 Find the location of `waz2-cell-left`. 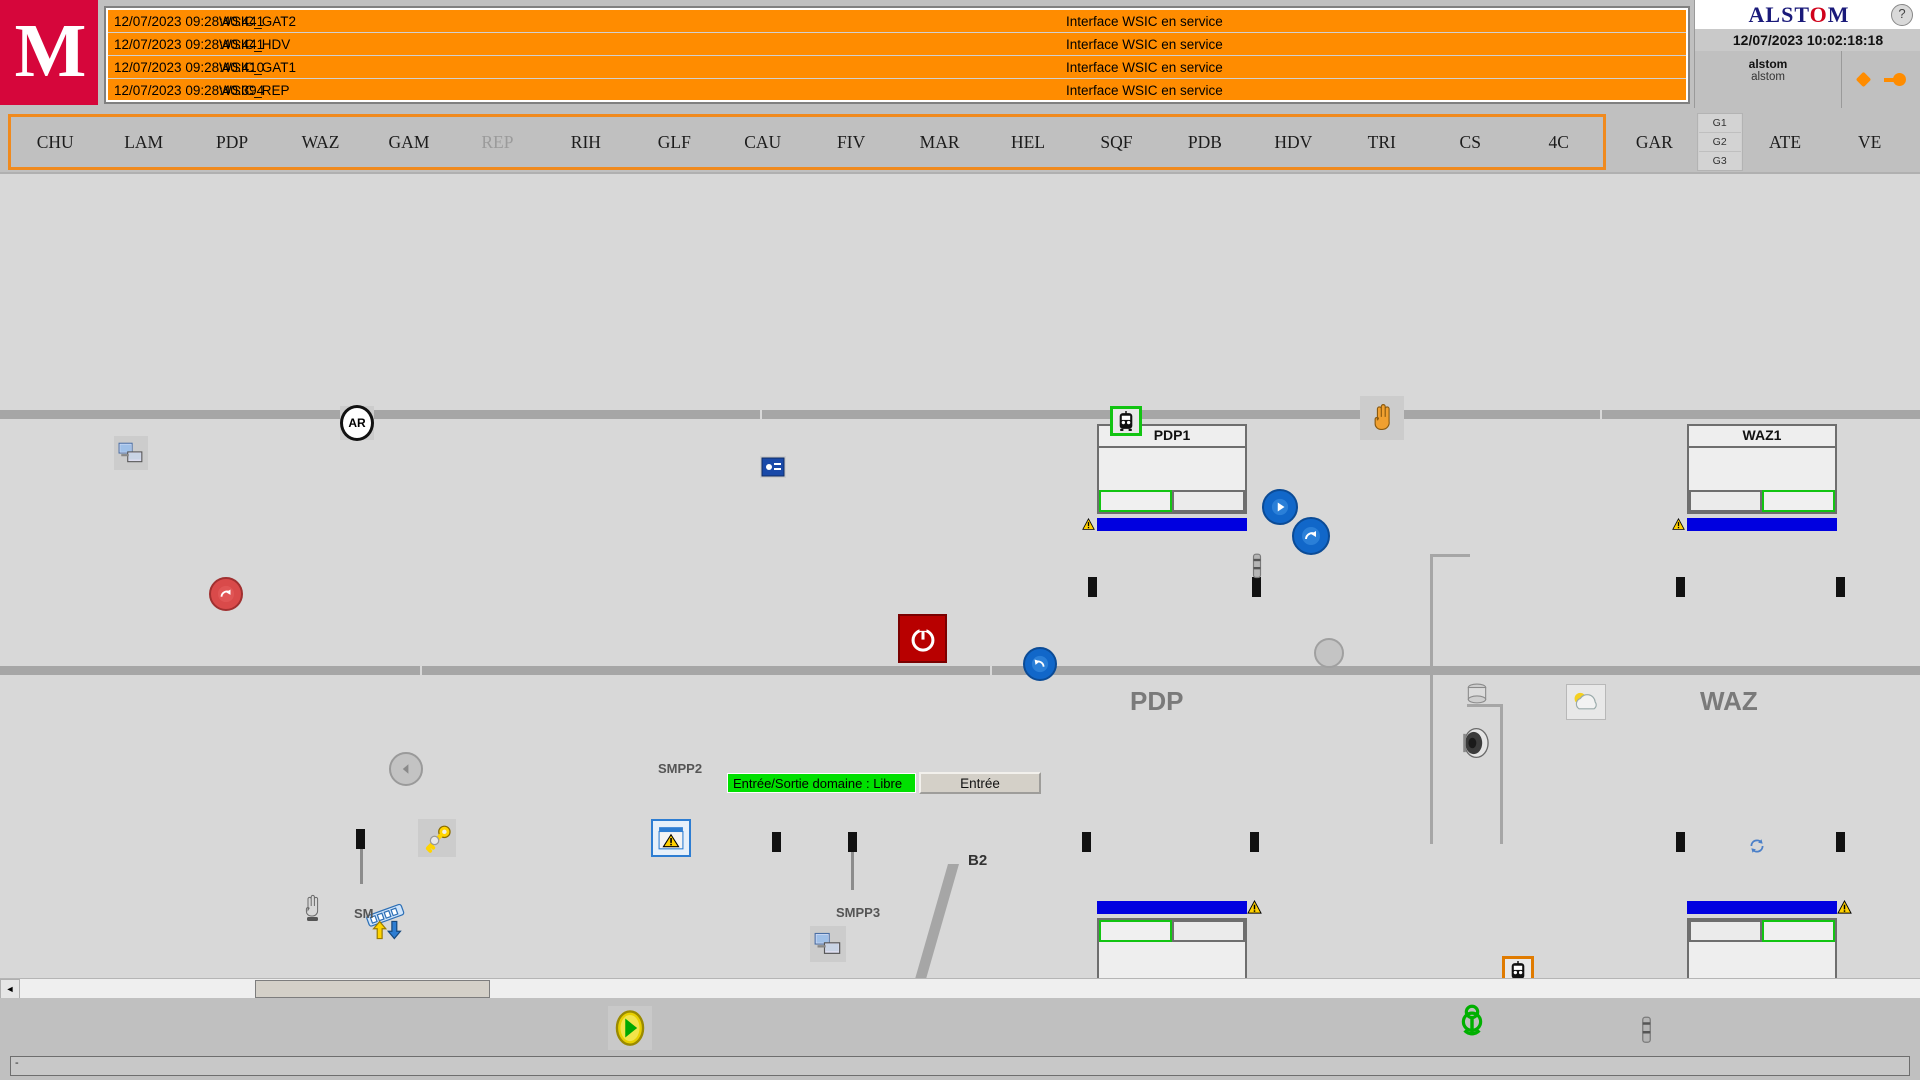

waz2-cell-left is located at coordinates (1725, 931).